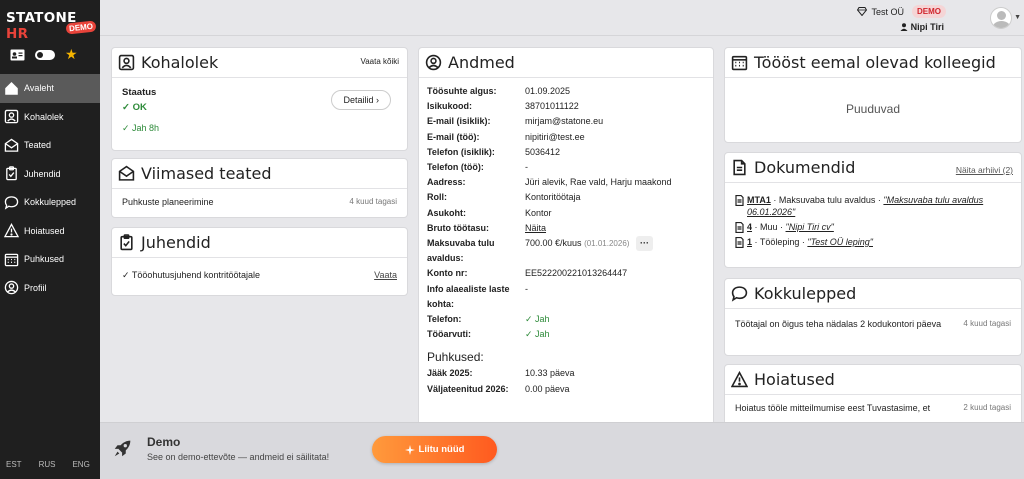  I want to click on sidebar-quick-actions: ★, so click(44, 54).